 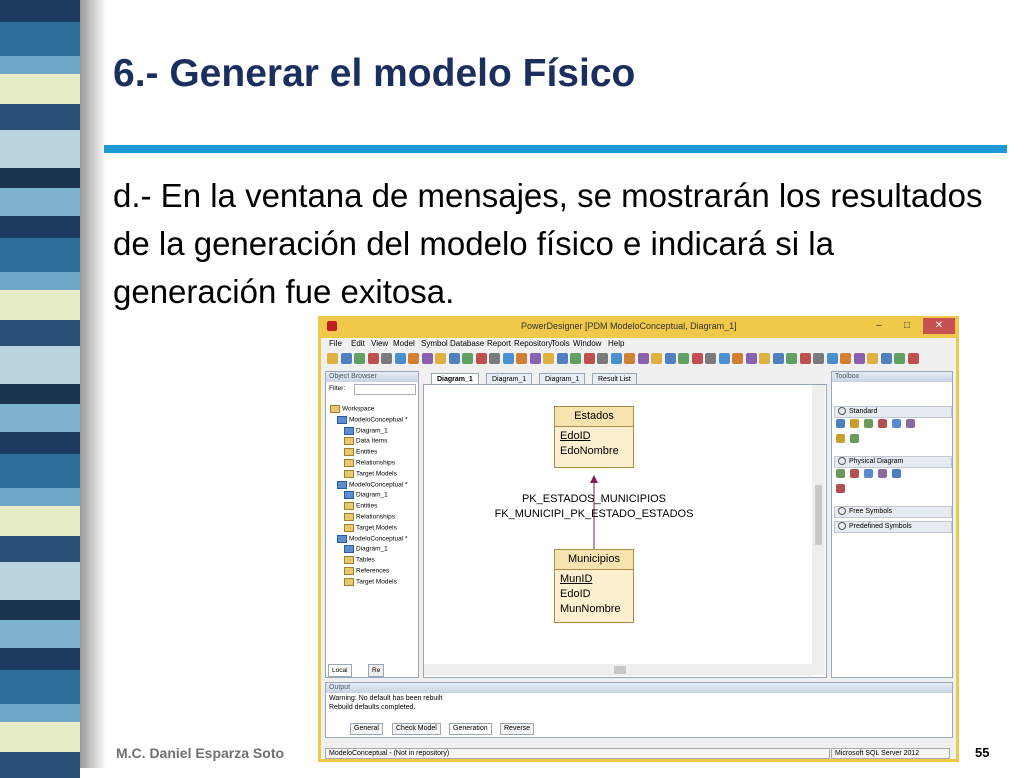 What do you see at coordinates (893, 412) in the screenshot?
I see `toolbox-section-standard: Standard` at bounding box center [893, 412].